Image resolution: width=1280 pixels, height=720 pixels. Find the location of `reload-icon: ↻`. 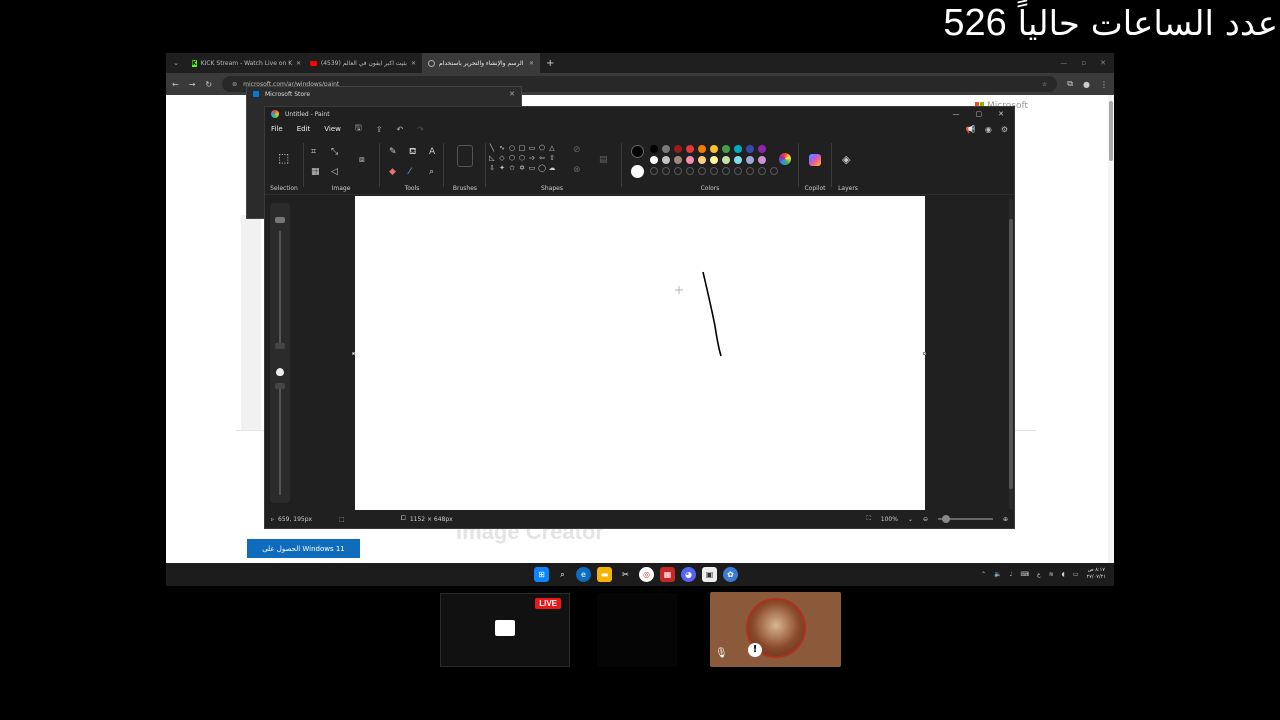

reload-icon: ↻ is located at coordinates (208, 84).